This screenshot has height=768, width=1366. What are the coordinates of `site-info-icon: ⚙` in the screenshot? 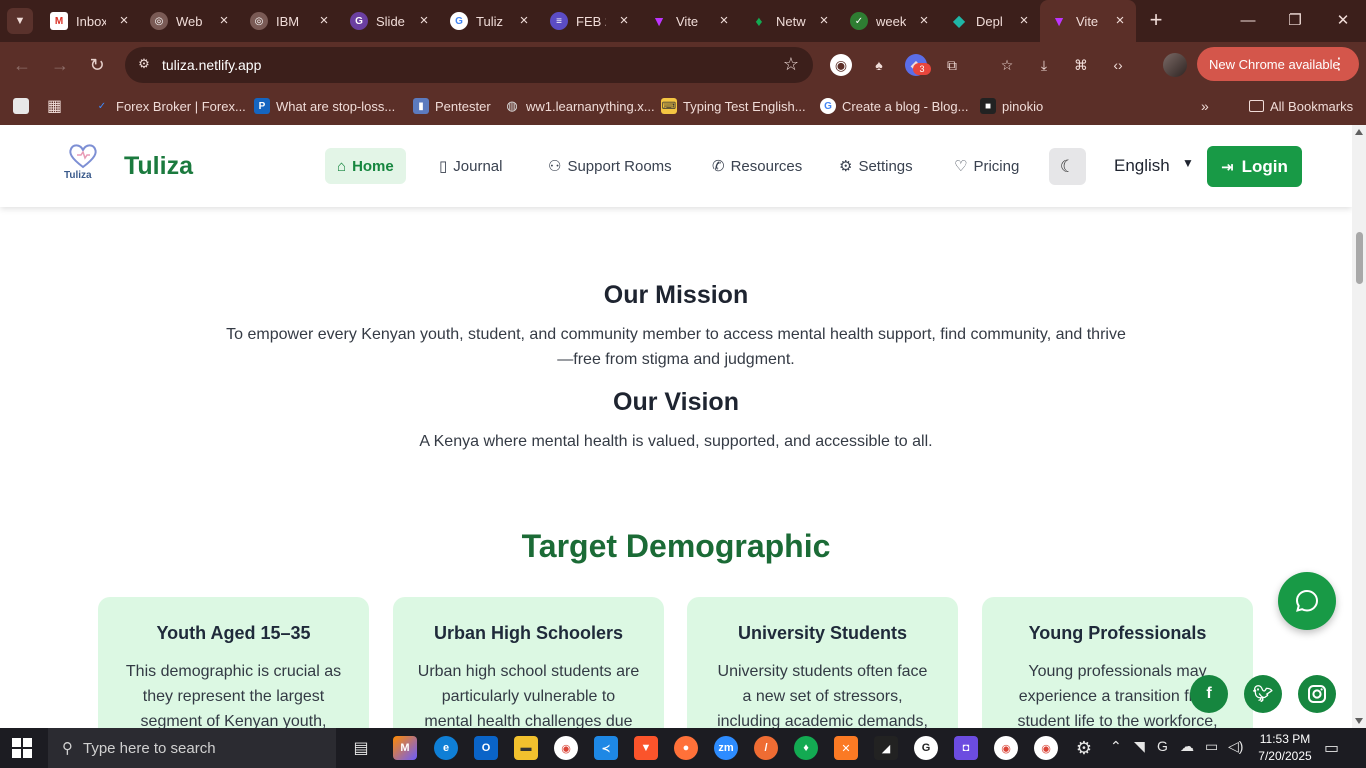 It's located at (144, 65).